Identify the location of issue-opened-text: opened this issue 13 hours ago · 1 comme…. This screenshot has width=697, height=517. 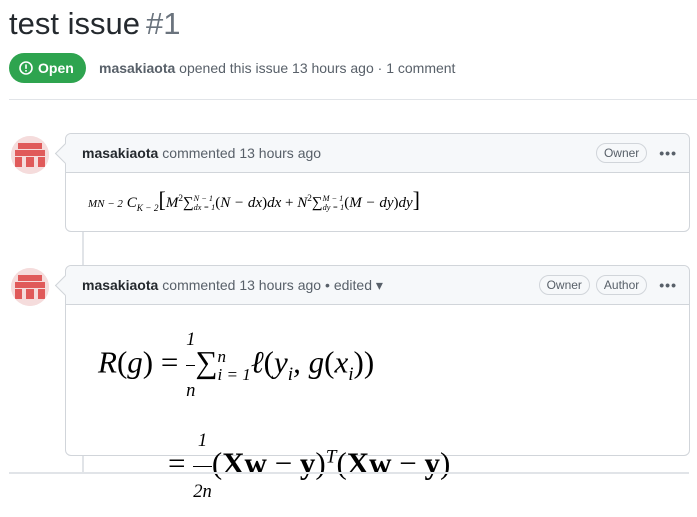
(317, 68).